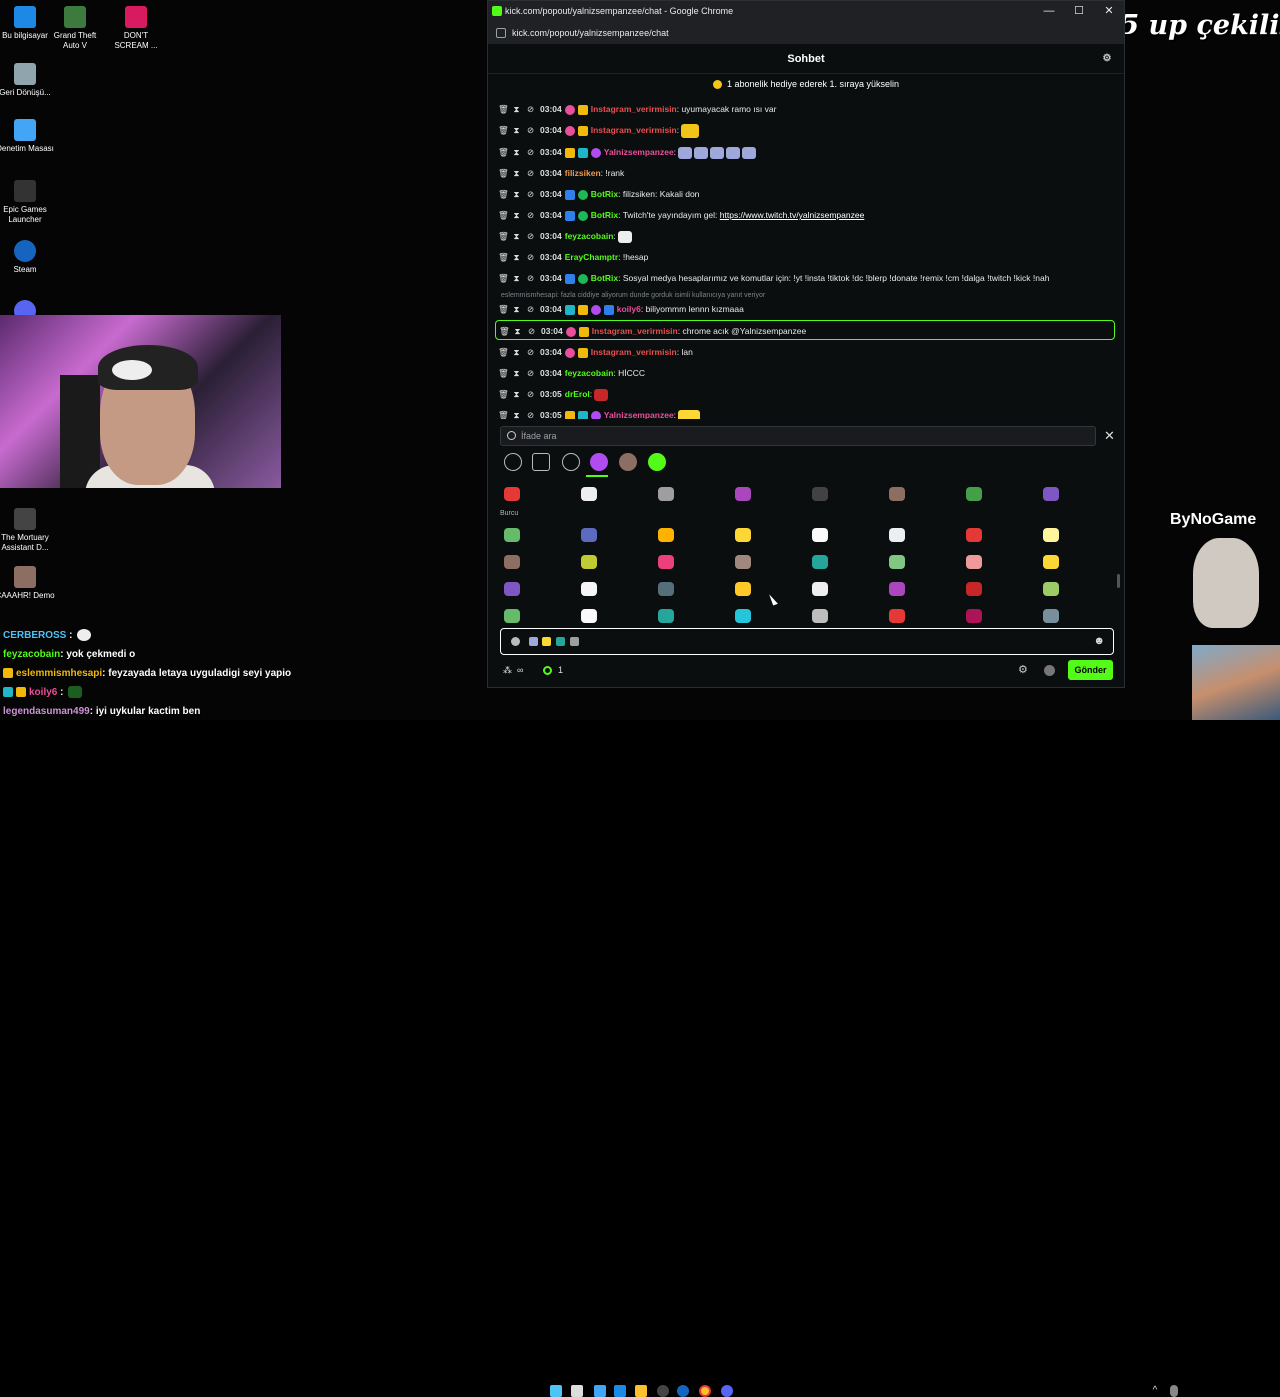  What do you see at coordinates (808, 194) in the screenshot?
I see `chat-message: 🗑 ⧗ ⊘ 03:04 BotRix: filizsiken: Kakali don` at bounding box center [808, 194].